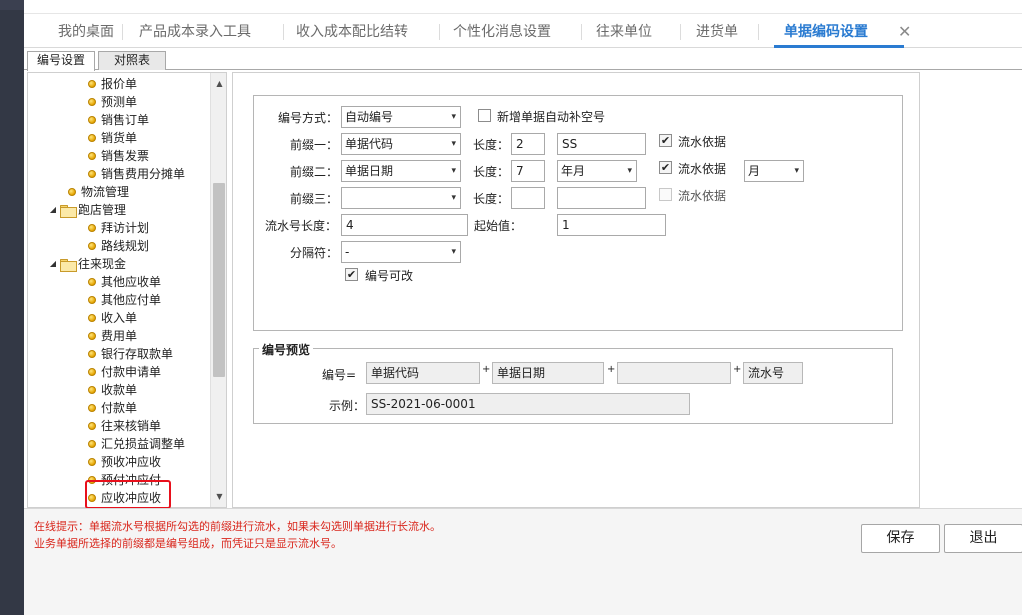  What do you see at coordinates (401, 144) in the screenshot?
I see `prefix1-select: 单据代码 ▾` at bounding box center [401, 144].